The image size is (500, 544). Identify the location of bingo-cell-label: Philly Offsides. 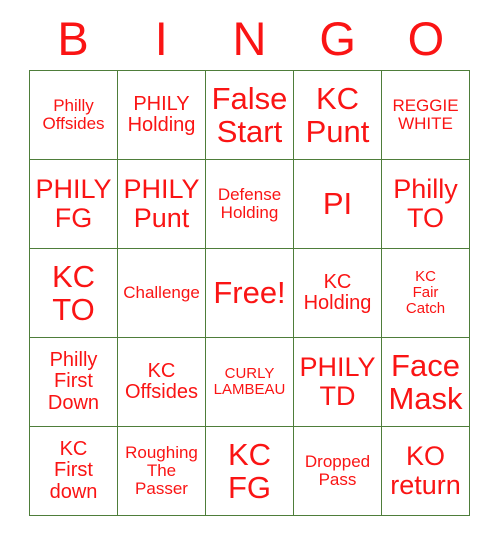
(73, 114).